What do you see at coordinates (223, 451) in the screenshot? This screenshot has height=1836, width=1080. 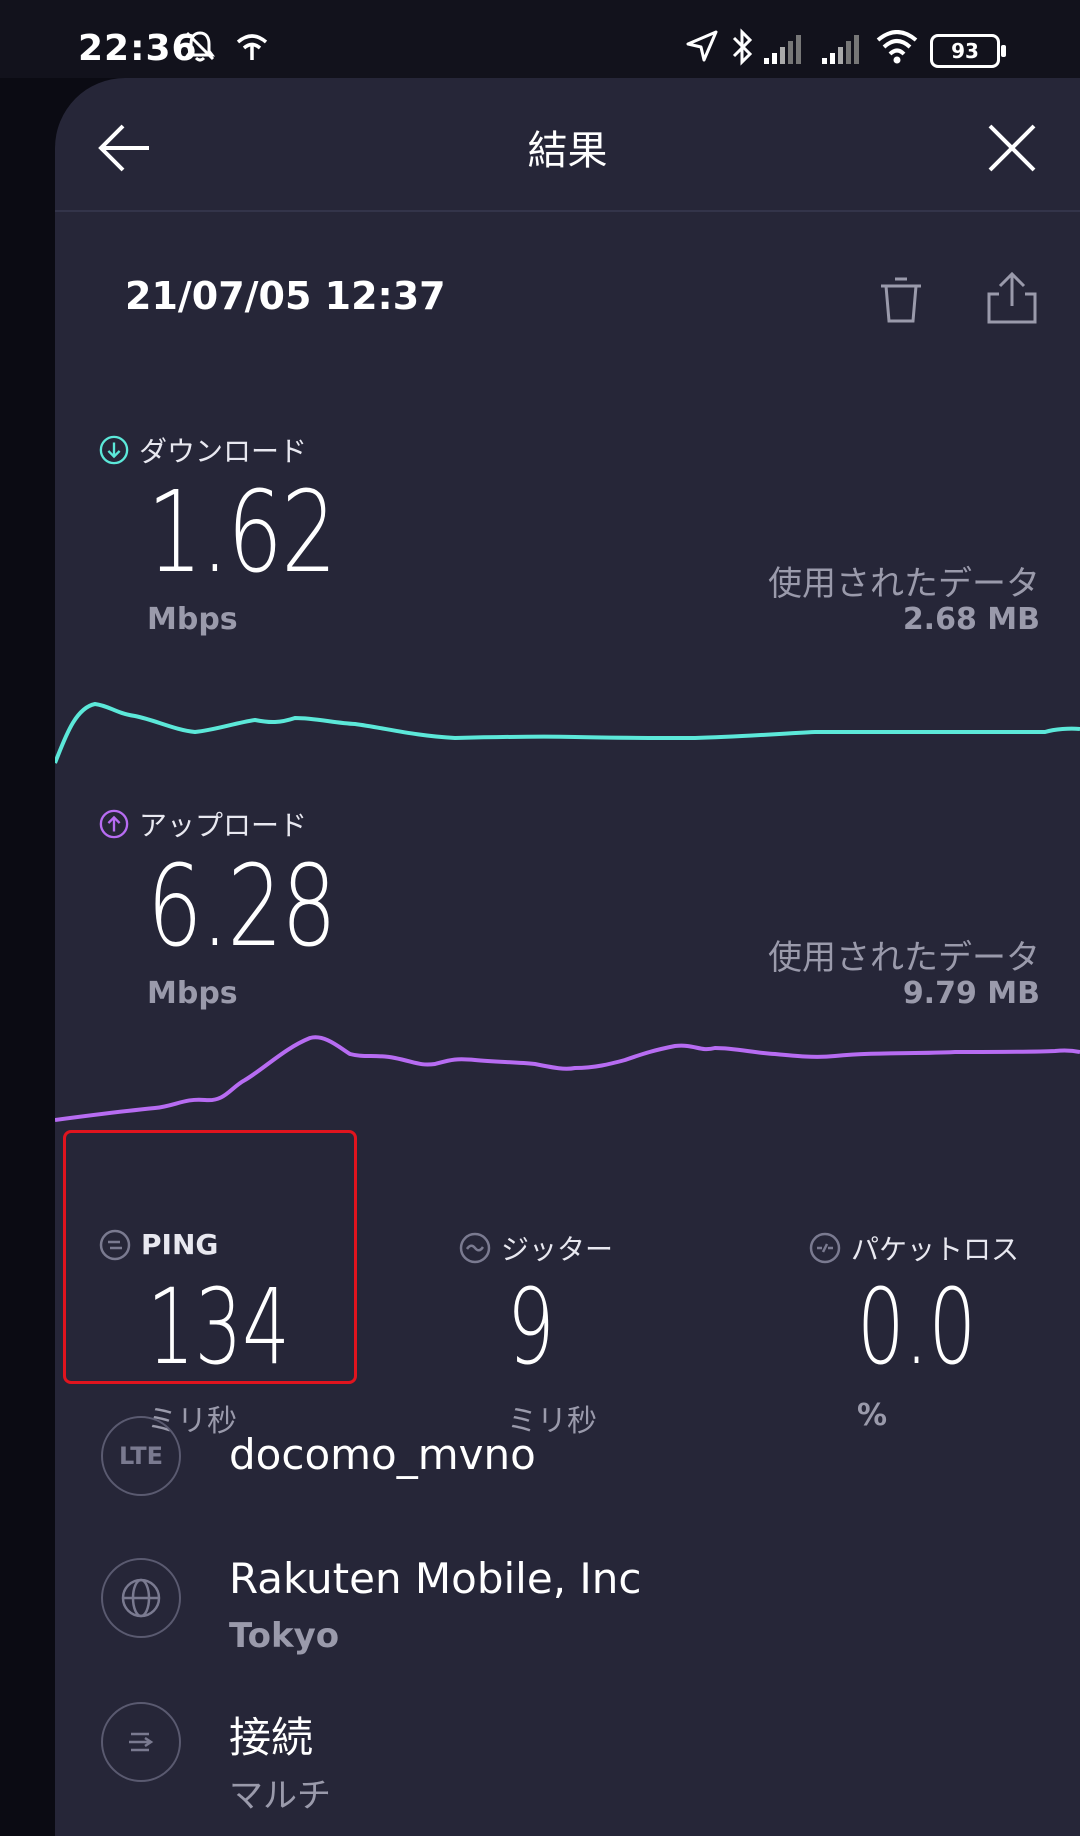 I see `download-label-text: ダウンロード` at bounding box center [223, 451].